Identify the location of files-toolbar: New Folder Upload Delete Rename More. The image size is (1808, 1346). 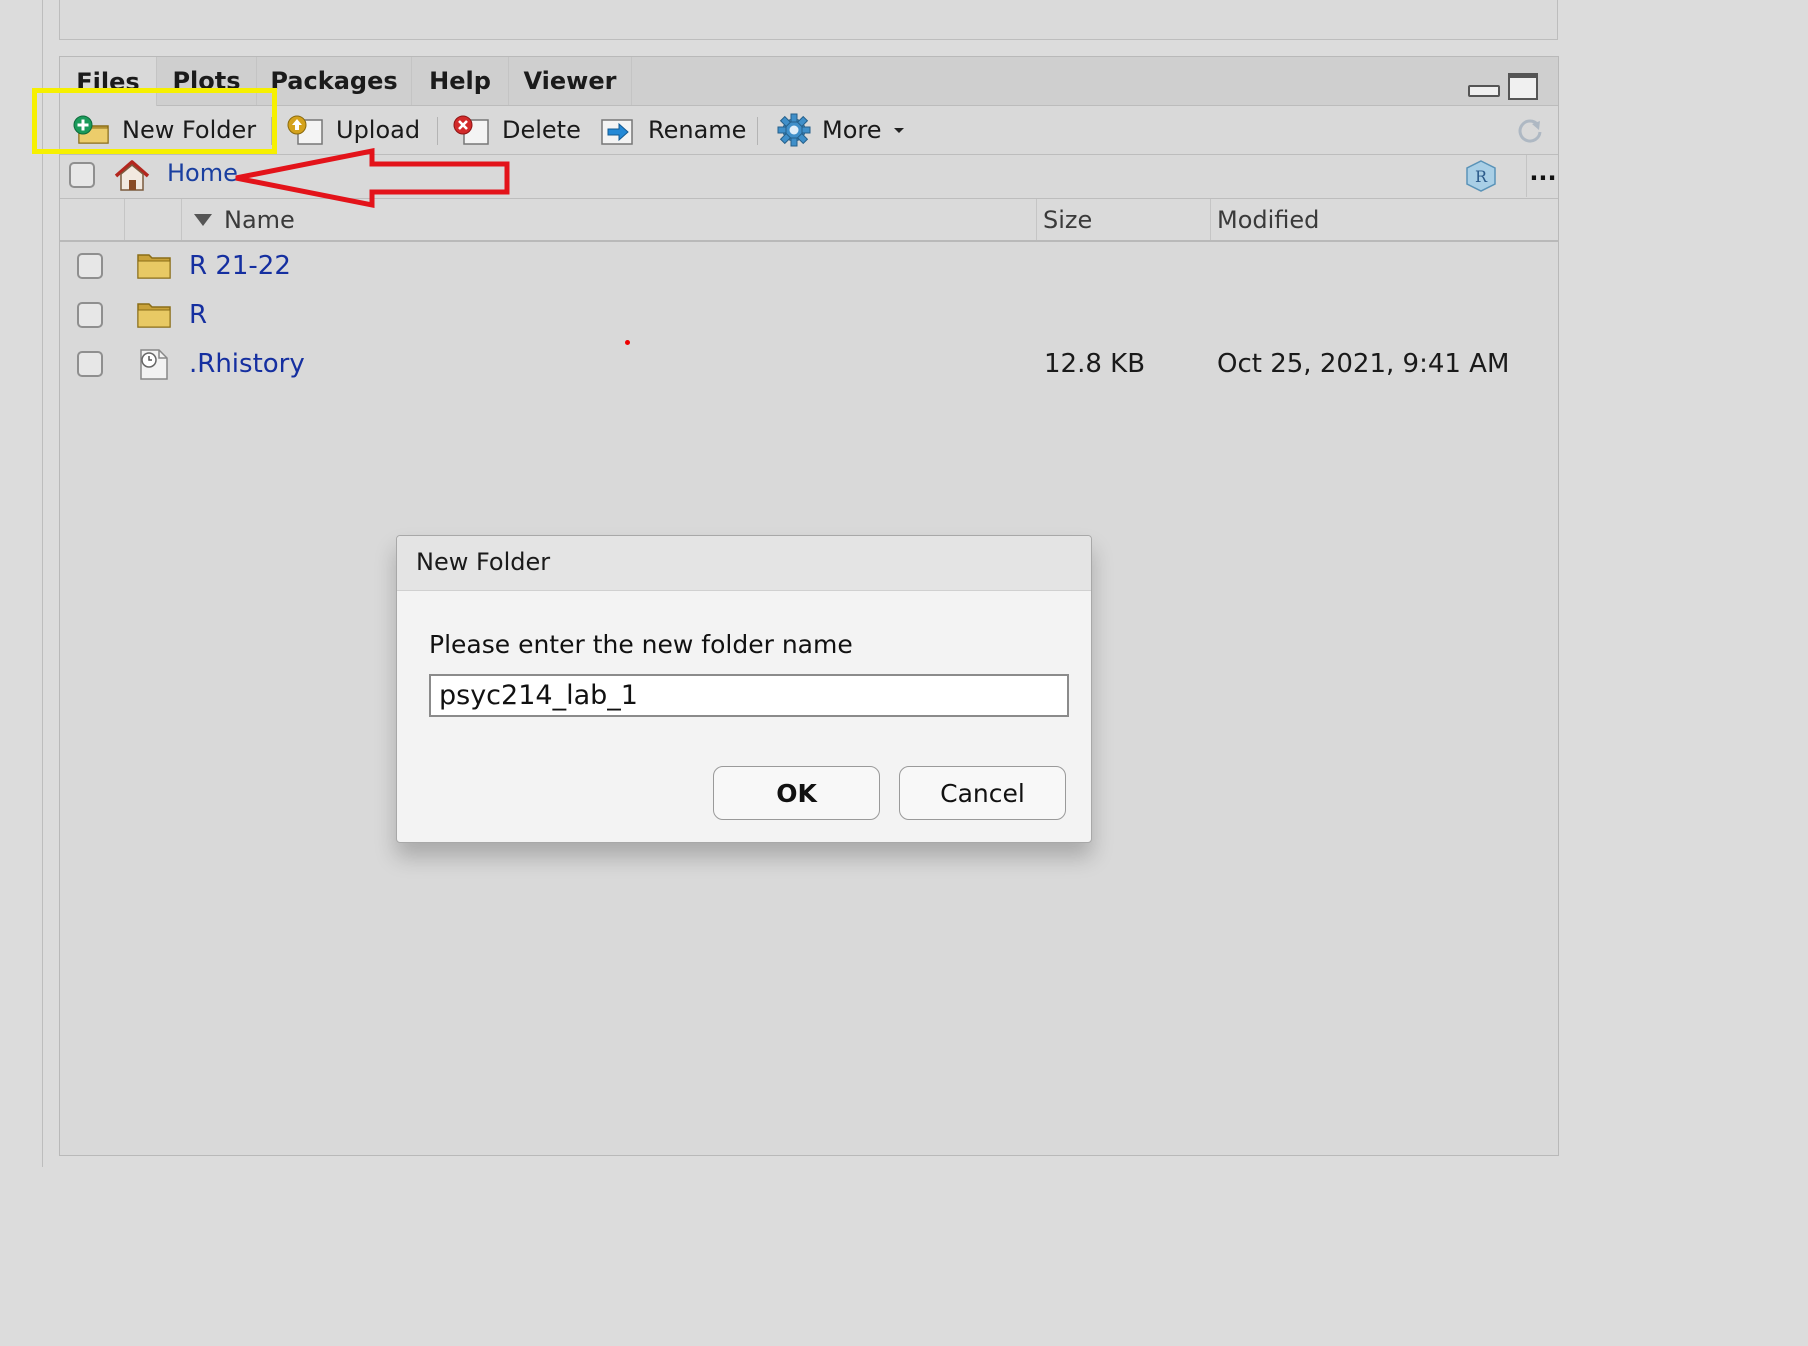
(809, 130).